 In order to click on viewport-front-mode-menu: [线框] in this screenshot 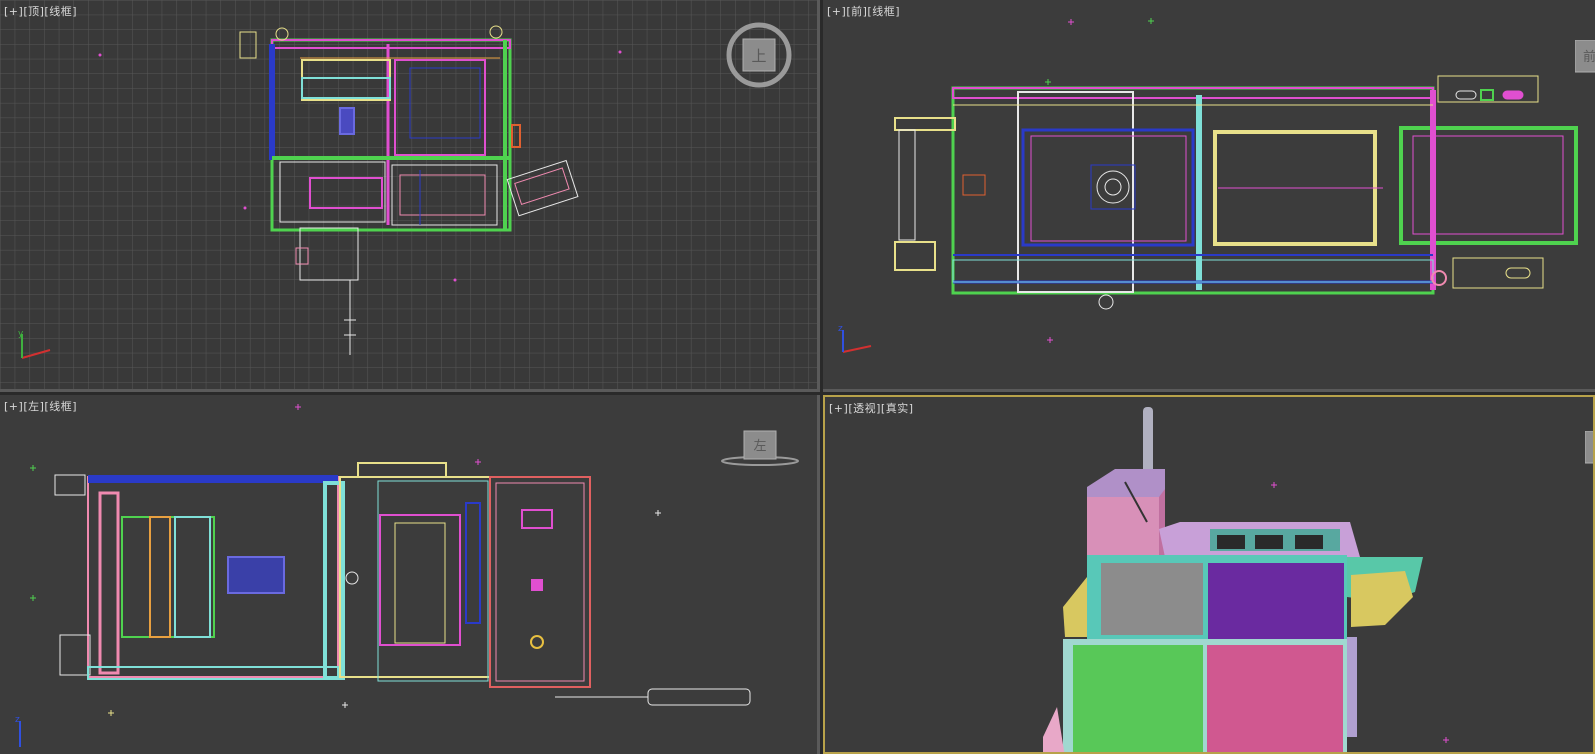, I will do `click(883, 11)`.